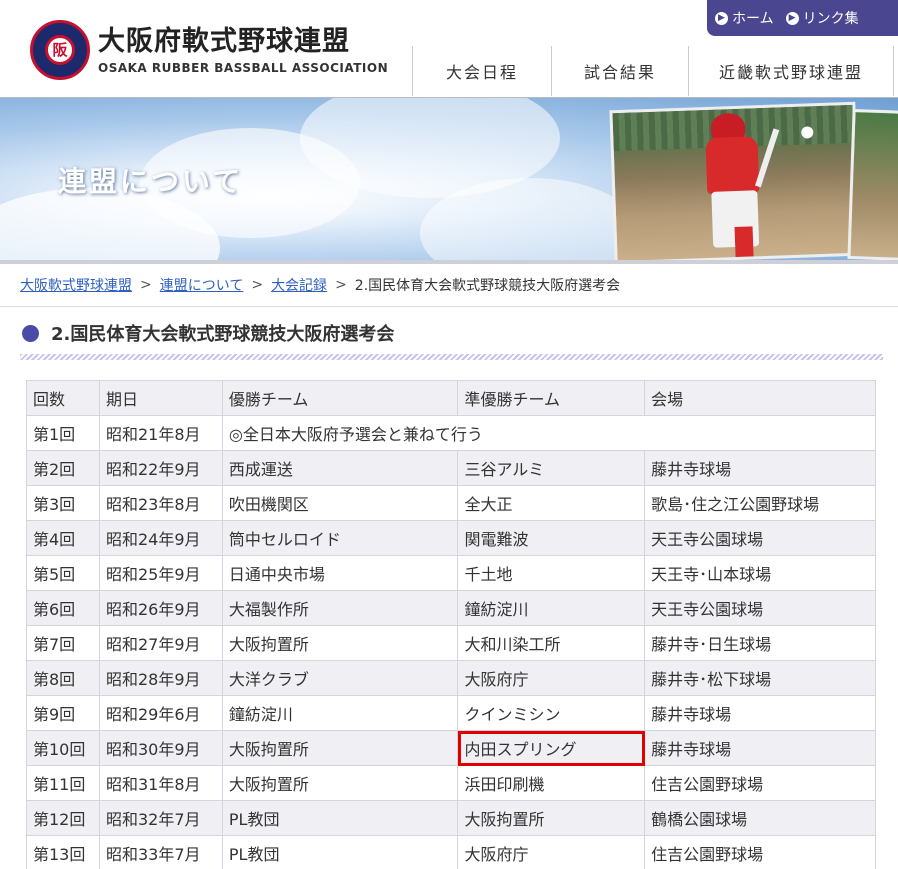 Image resolution: width=898 pixels, height=869 pixels. I want to click on breadcrumb-link-home: 大阪軟式野球連盟, so click(76, 285).